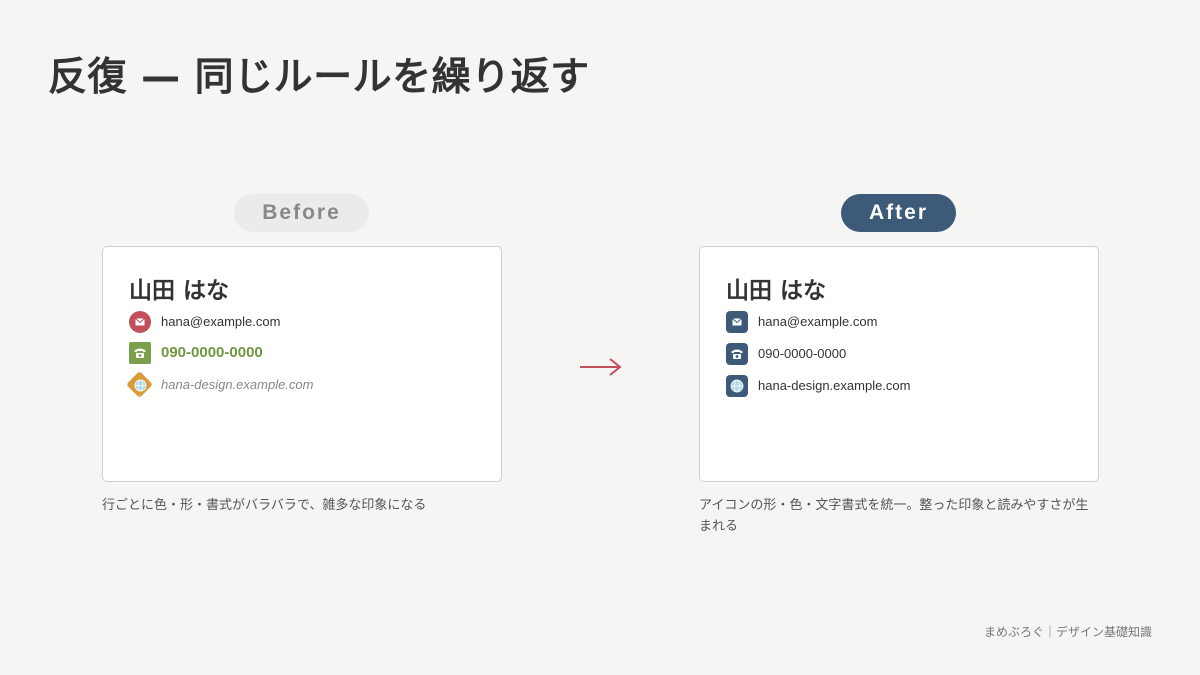 This screenshot has width=1200, height=675. Describe the element at coordinates (818, 321) in the screenshot. I see `after-email-text: hana@example.com` at that location.